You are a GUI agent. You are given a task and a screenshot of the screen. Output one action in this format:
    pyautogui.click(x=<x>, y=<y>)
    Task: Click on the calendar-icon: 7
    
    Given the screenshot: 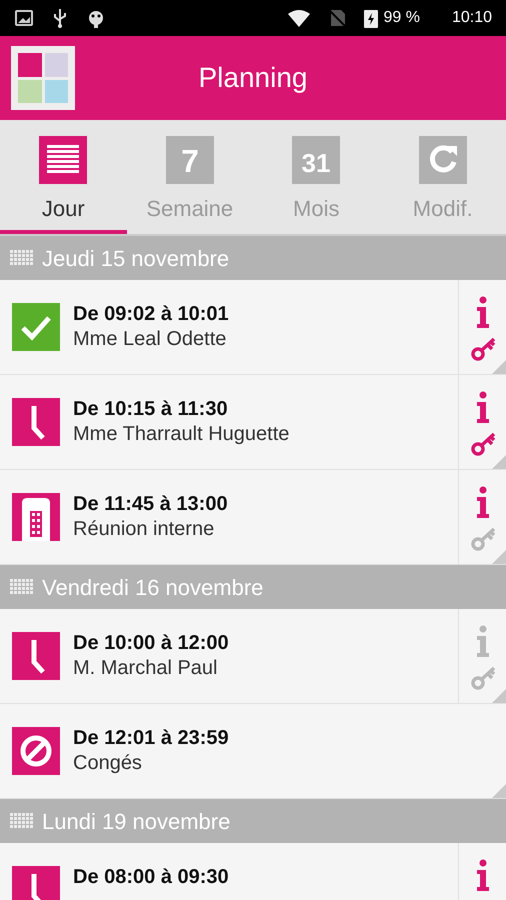 What is the action you would take?
    pyautogui.click(x=190, y=160)
    